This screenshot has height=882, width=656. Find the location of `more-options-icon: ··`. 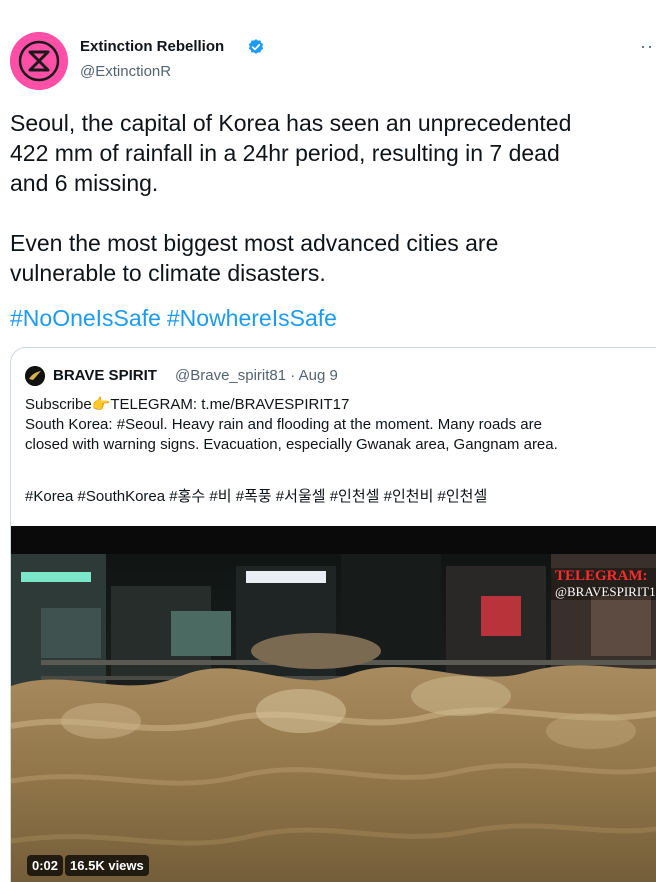

more-options-icon: ·· is located at coordinates (647, 46).